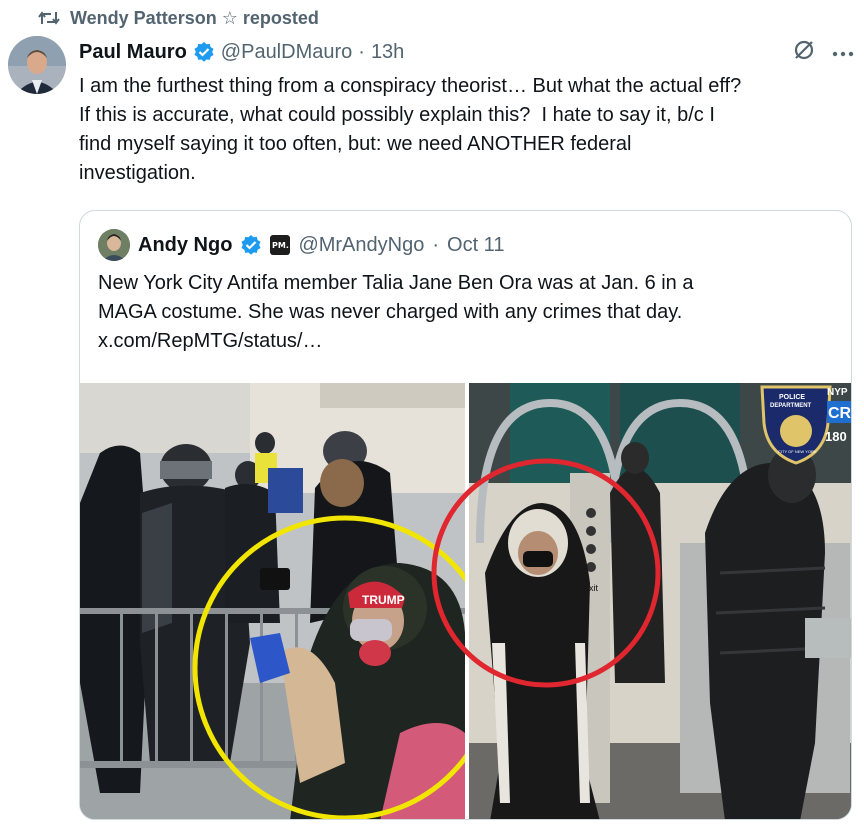 Image resolution: width=864 pixels, height=829 pixels. What do you see at coordinates (280, 245) in the screenshot?
I see `affiliate-badge-icon: PM.` at bounding box center [280, 245].